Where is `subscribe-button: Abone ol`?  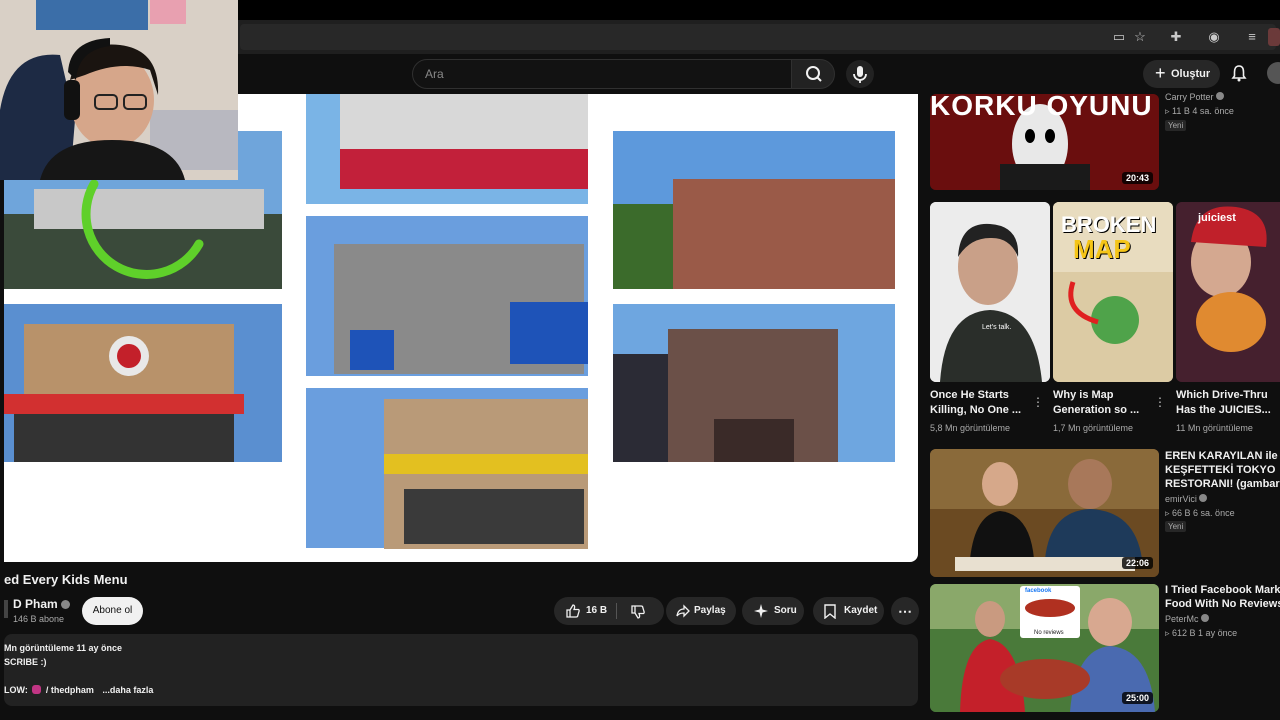 subscribe-button: Abone ol is located at coordinates (112, 611).